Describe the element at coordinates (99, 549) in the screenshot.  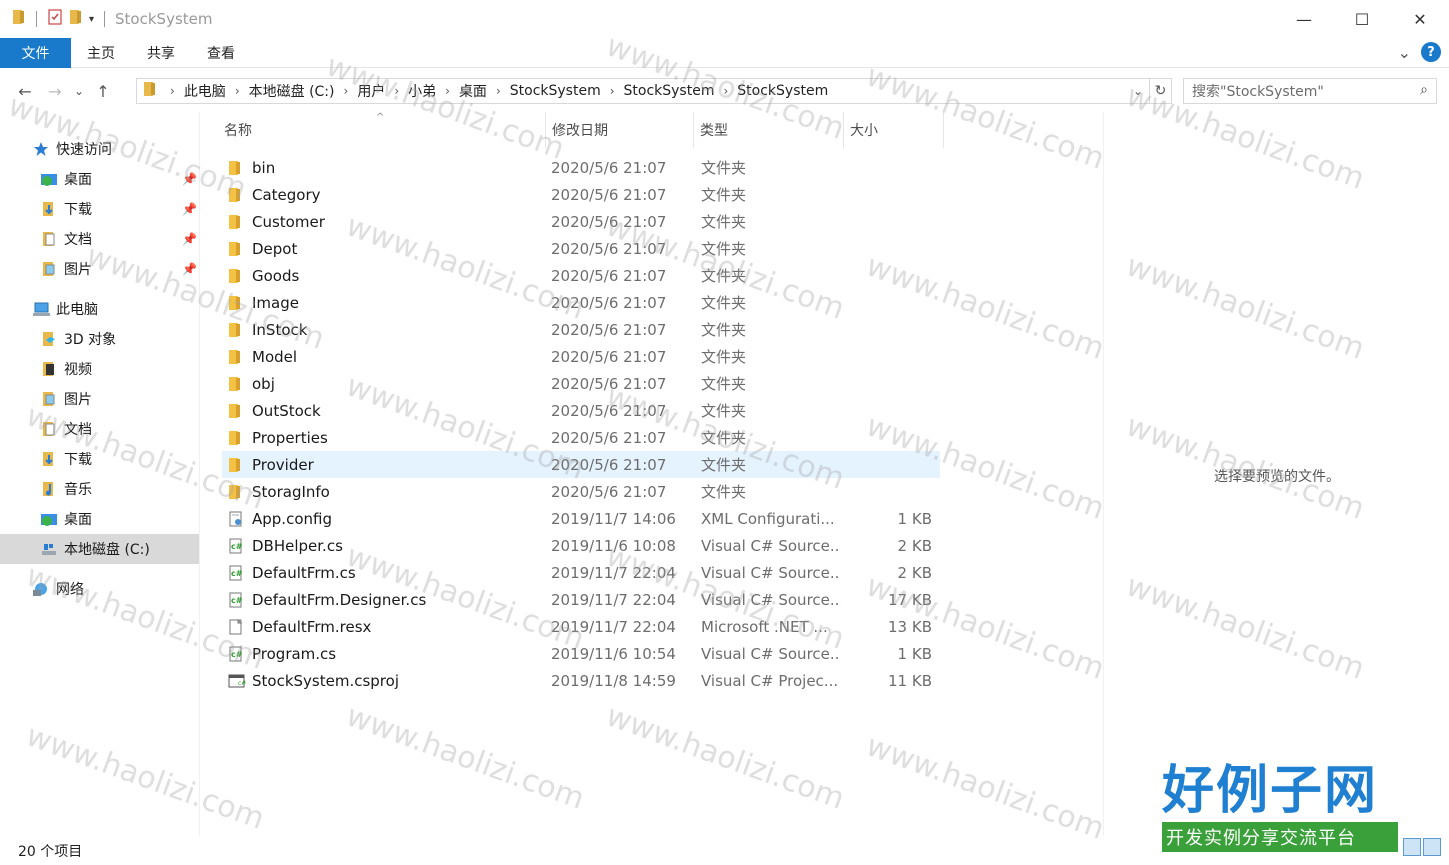
I see `sidebar-item-local-disk: 本地磁盘 (C:)` at that location.